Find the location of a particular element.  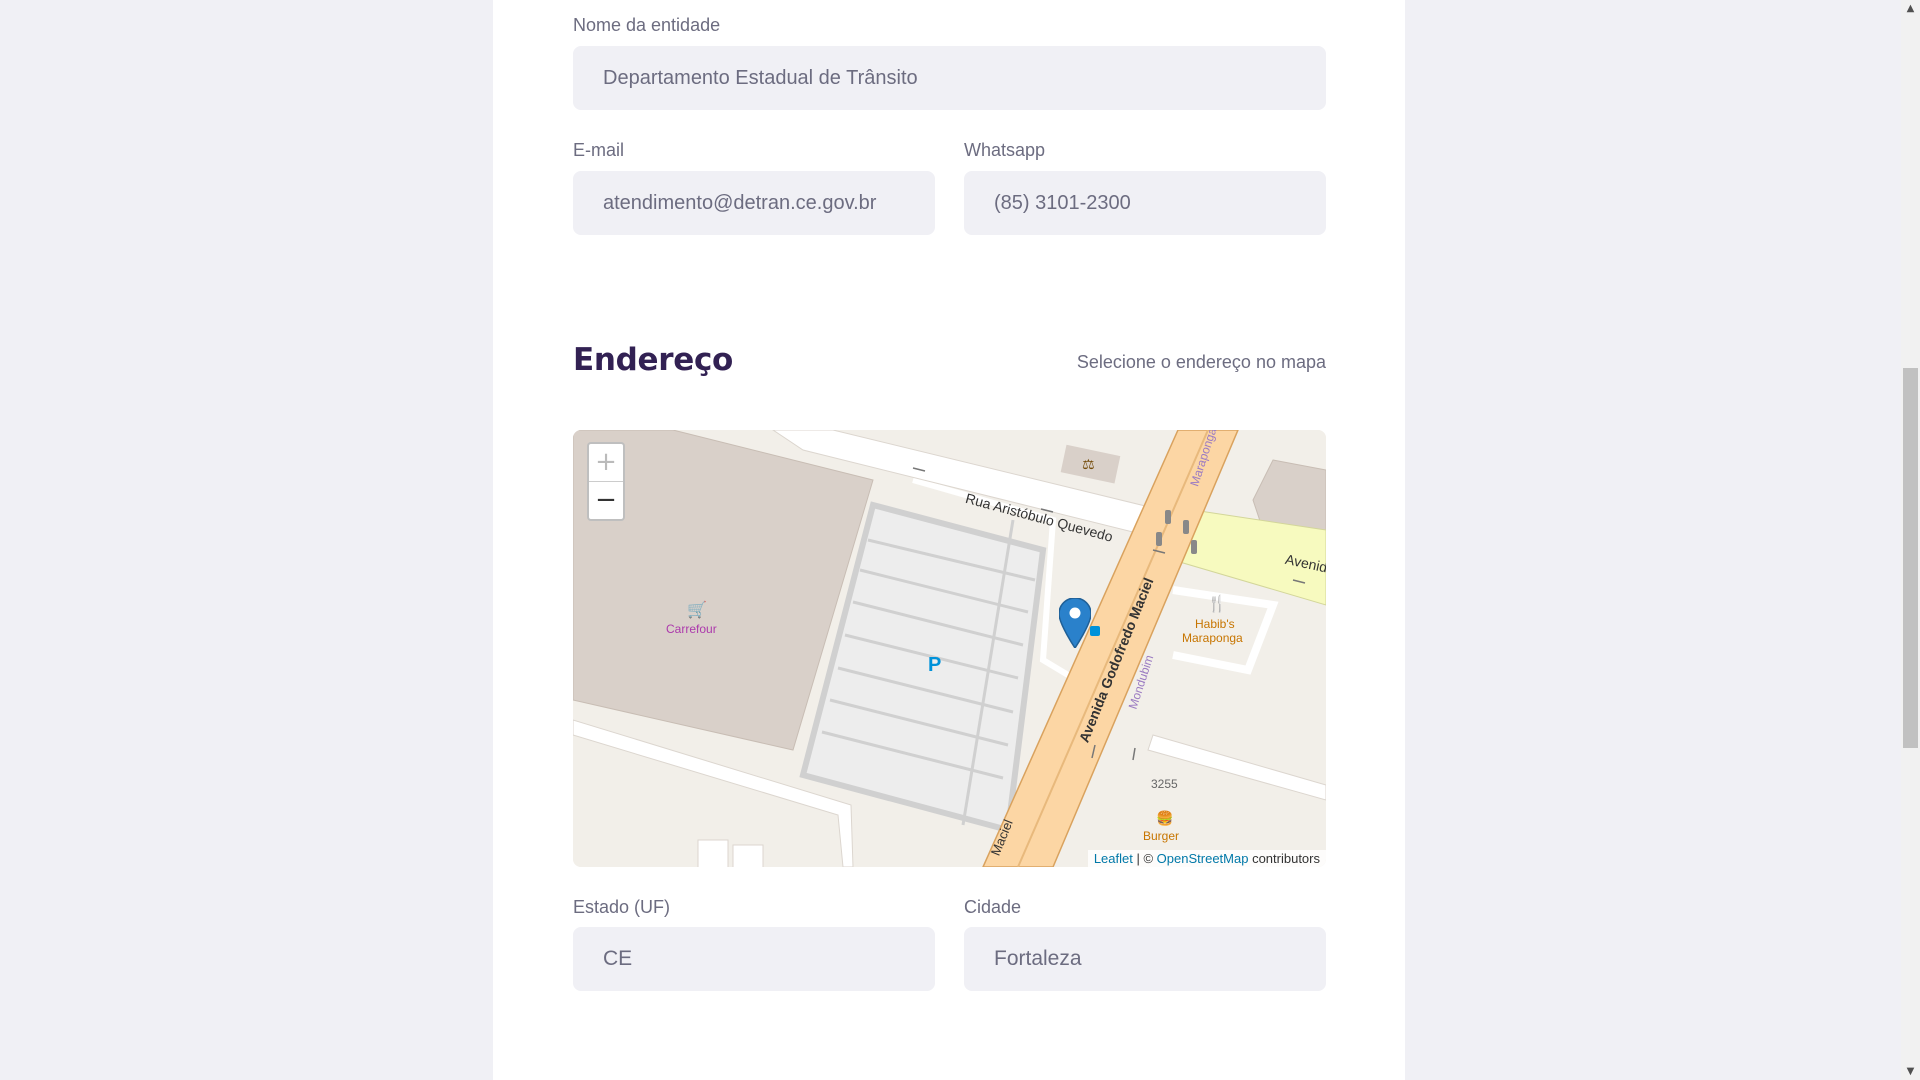

location-marker-icon is located at coordinates (1075, 623).